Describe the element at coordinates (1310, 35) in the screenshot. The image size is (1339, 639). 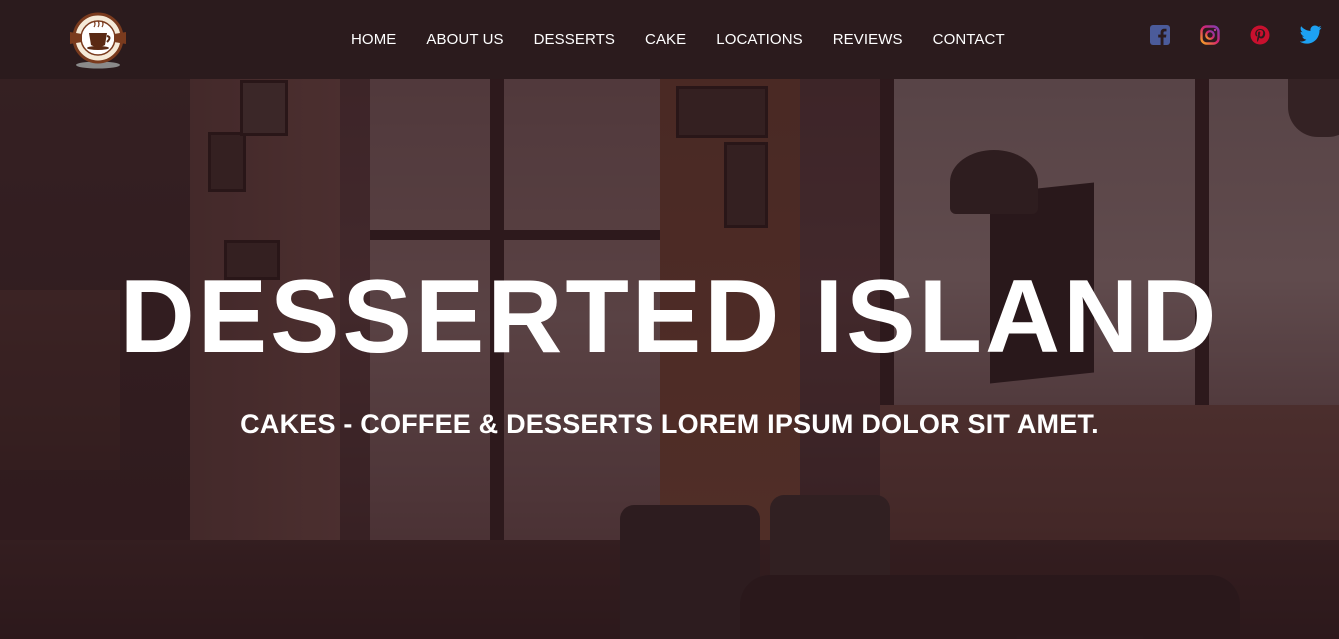
I see `twitter-icon` at that location.